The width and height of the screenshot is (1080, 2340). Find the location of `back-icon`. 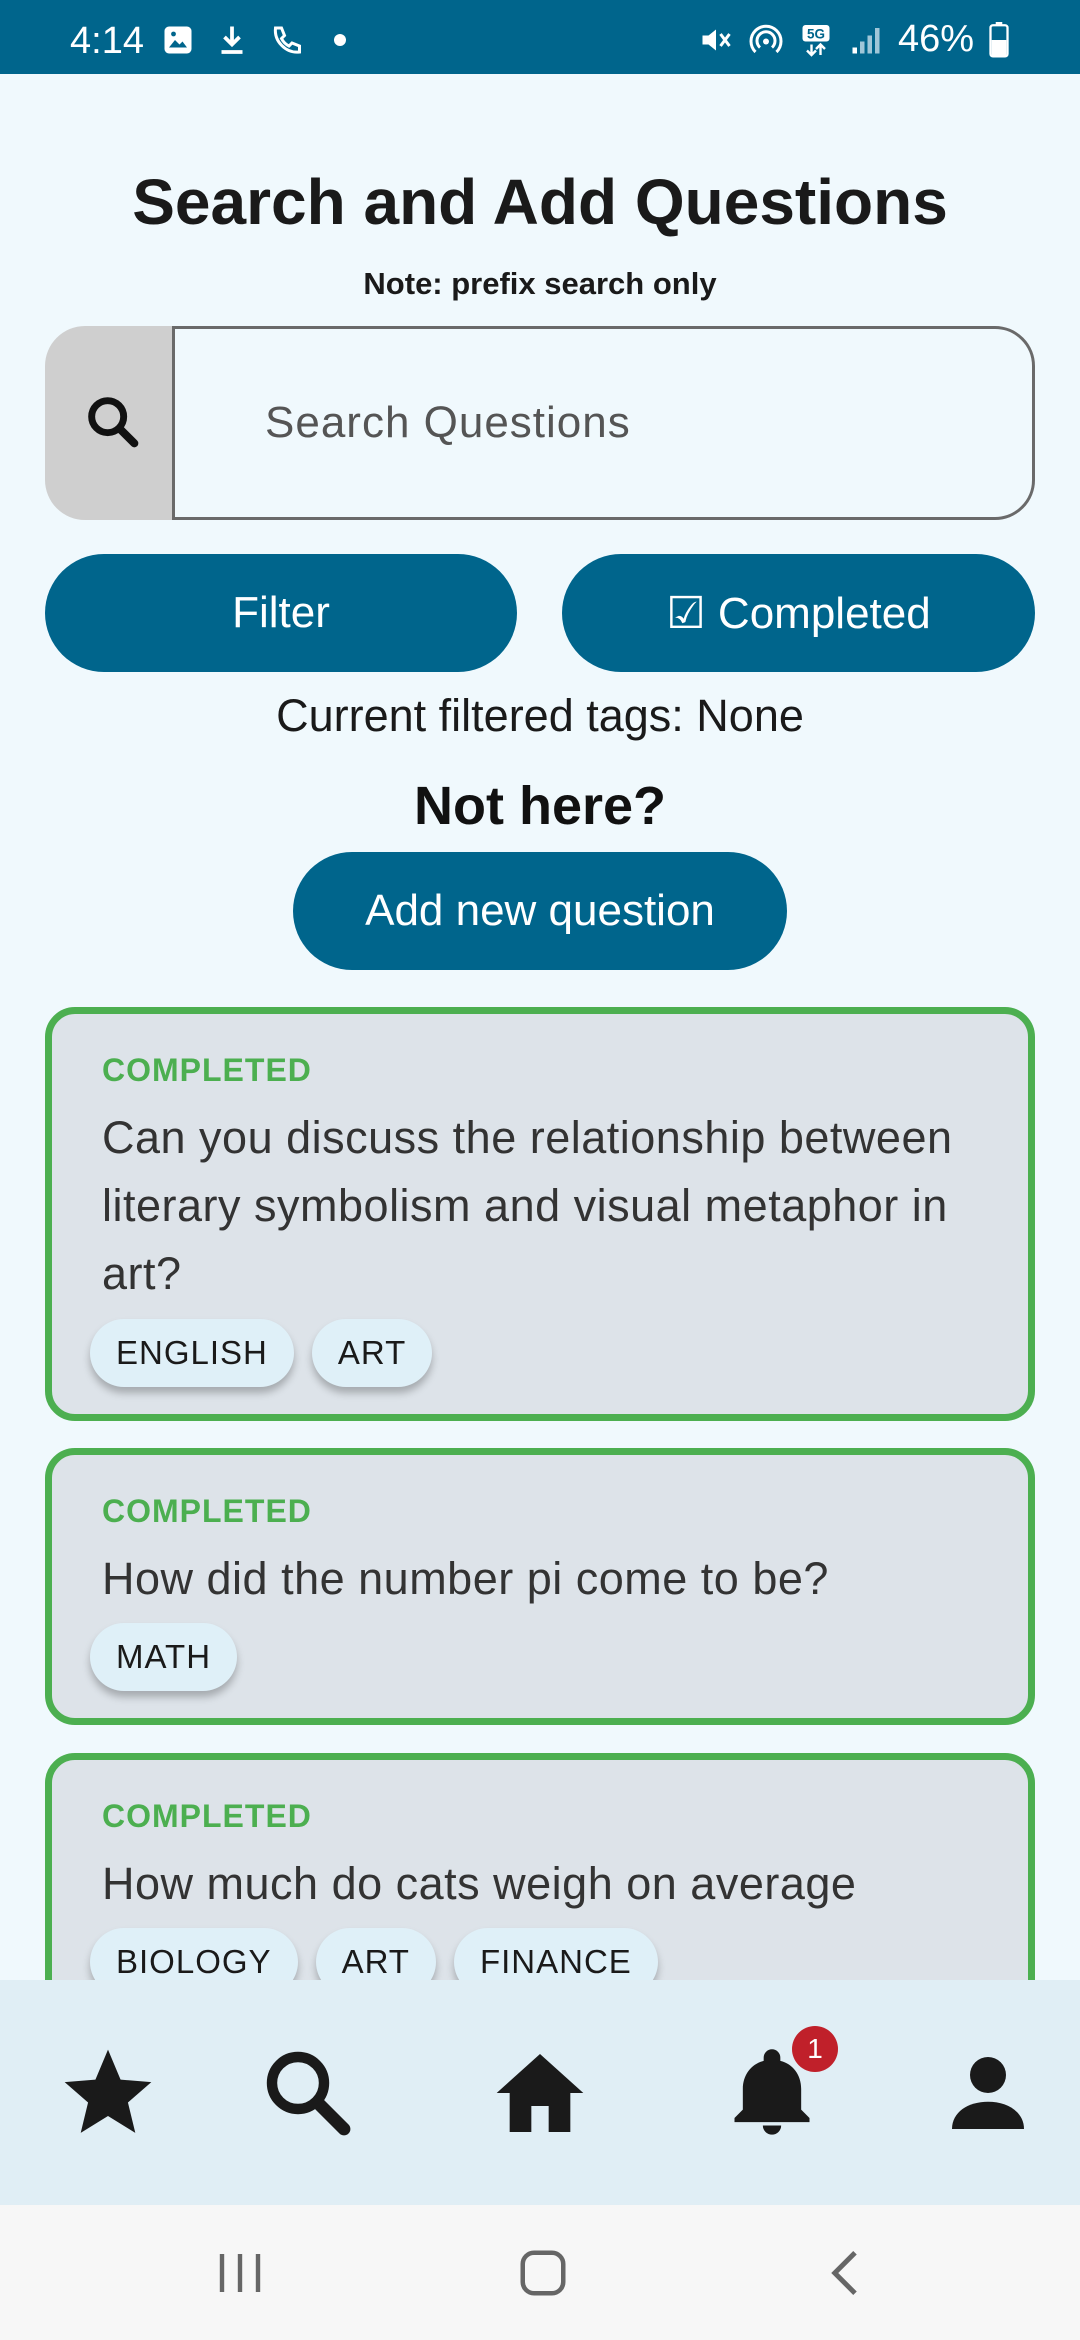

back-icon is located at coordinates (844, 2272).